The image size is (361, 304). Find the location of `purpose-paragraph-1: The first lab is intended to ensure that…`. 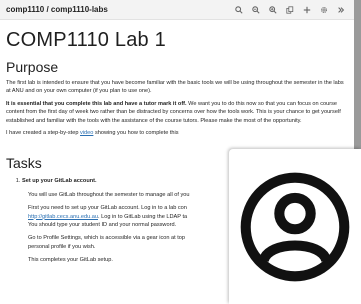

purpose-paragraph-1: The first lab is intended to ensure that… is located at coordinates (175, 87).